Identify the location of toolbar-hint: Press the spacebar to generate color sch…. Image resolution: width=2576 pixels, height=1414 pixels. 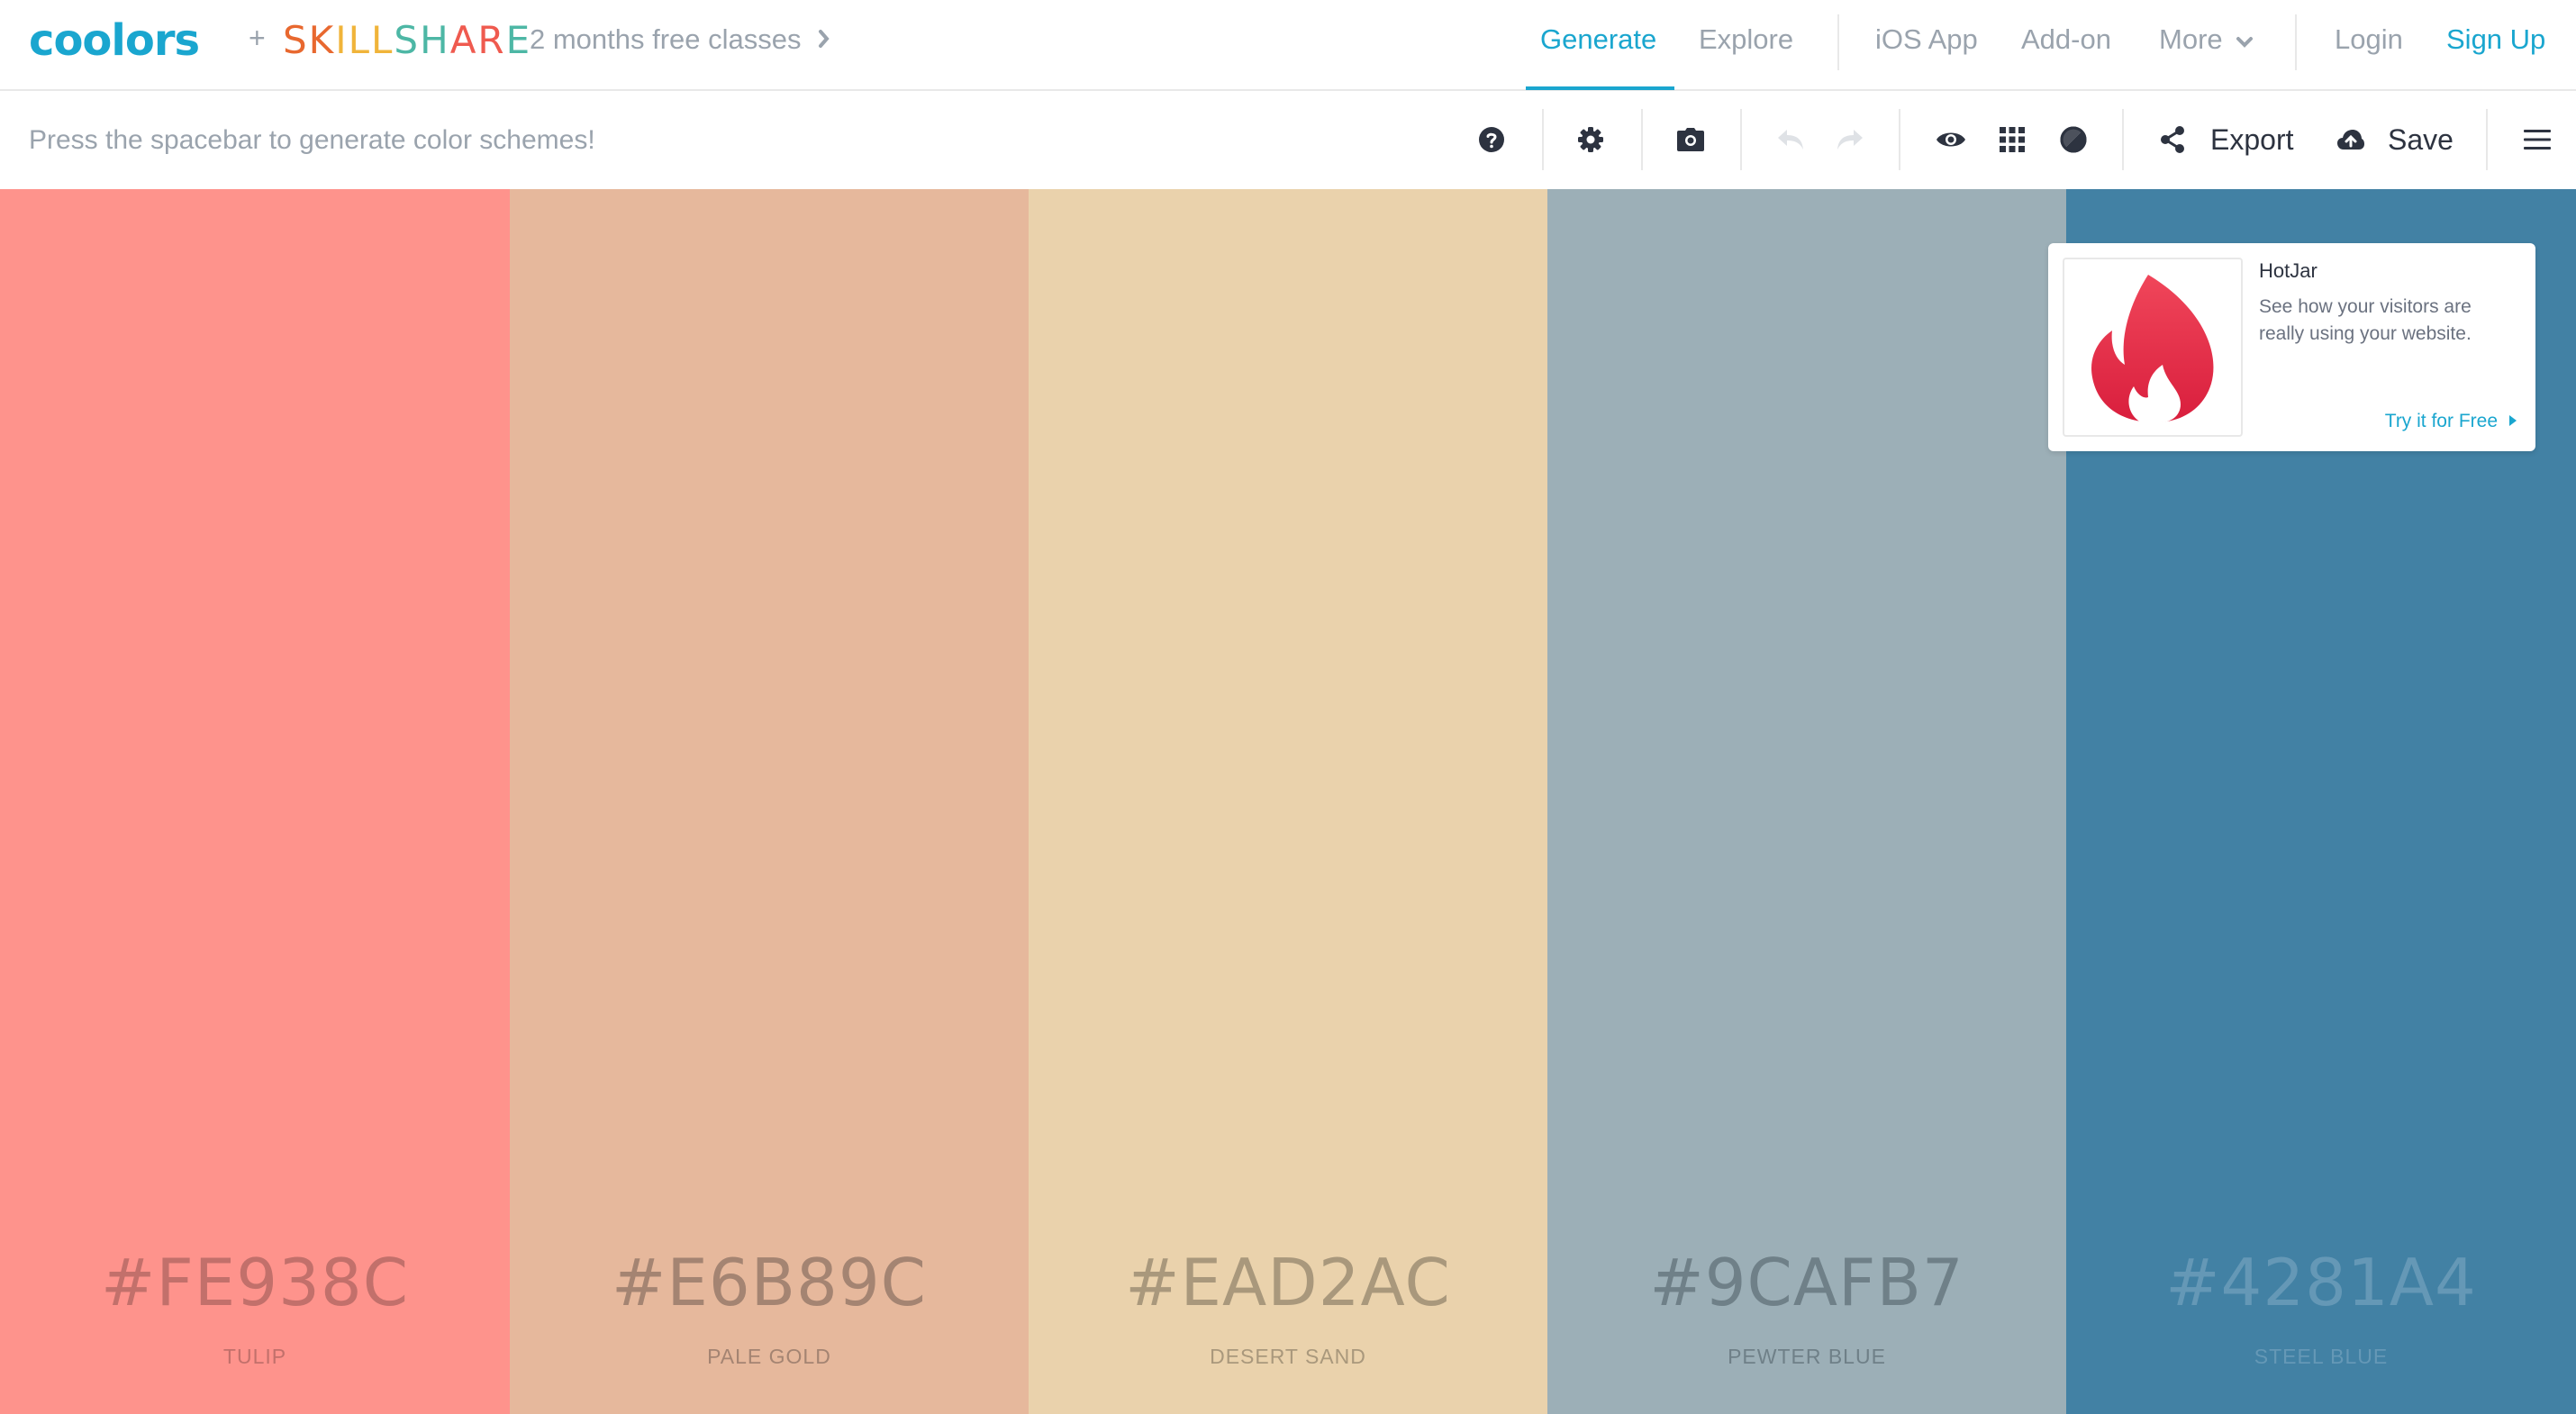
(312, 140).